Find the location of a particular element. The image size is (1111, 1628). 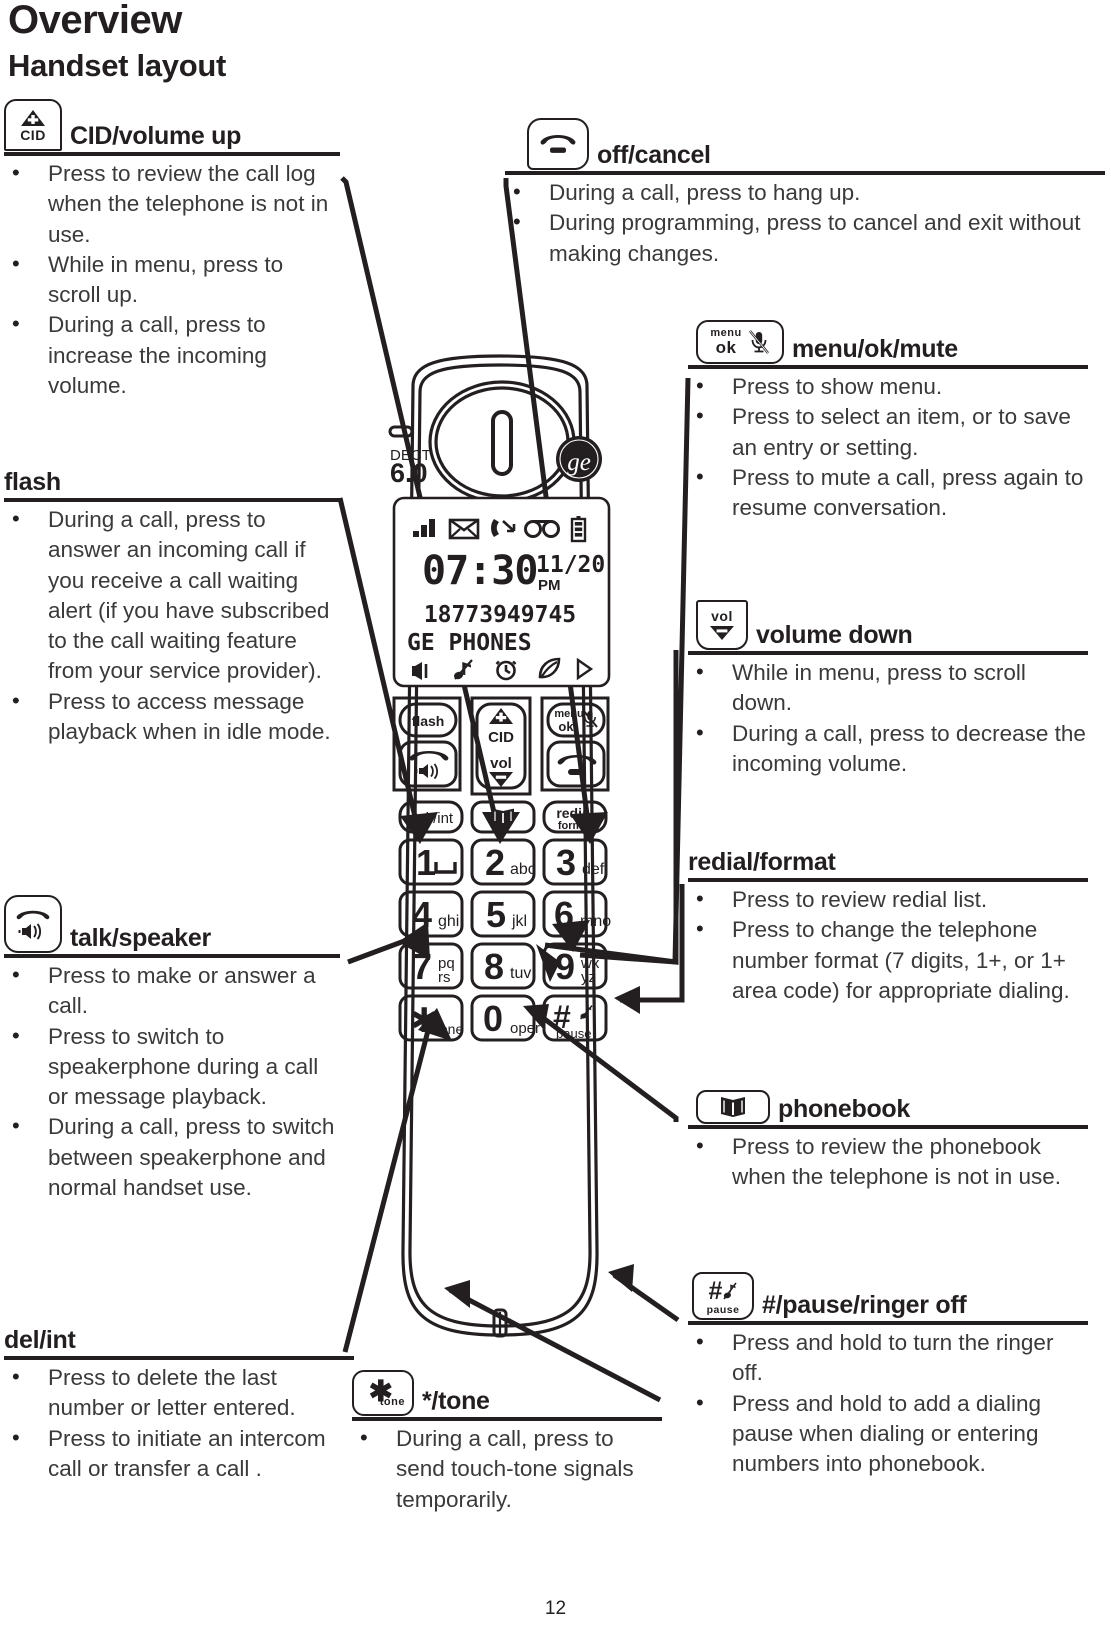

svg-text: jkl is located at coordinates (519, 921).